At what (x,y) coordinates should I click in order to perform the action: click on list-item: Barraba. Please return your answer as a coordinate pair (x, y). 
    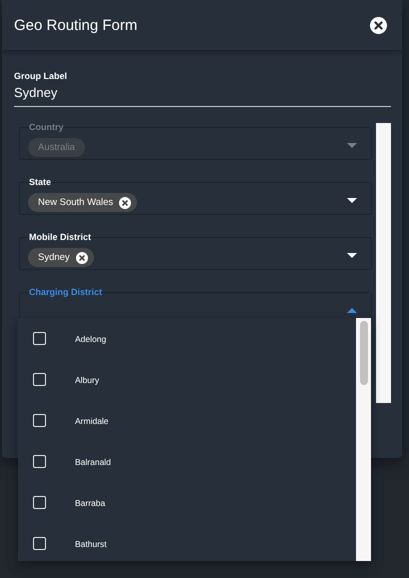
    Looking at the image, I should click on (187, 502).